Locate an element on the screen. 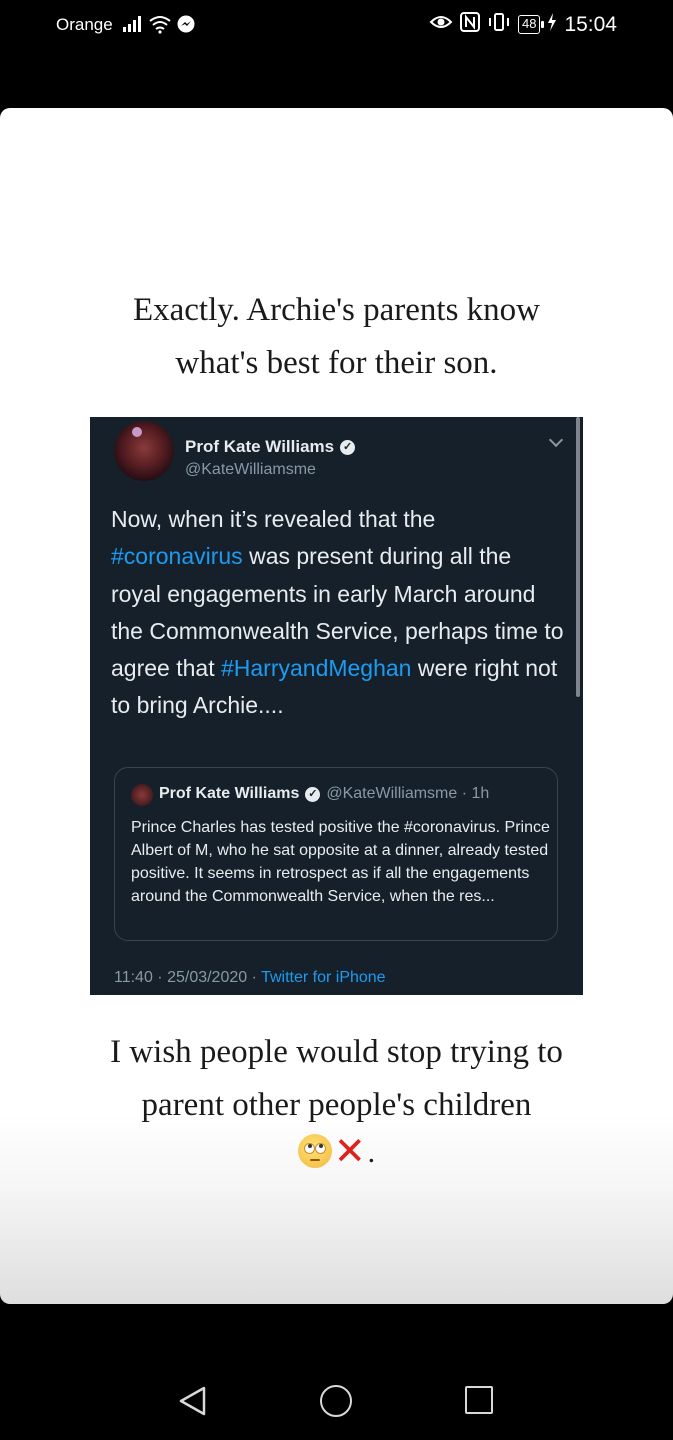  carrier-label: Orange is located at coordinates (84, 24).